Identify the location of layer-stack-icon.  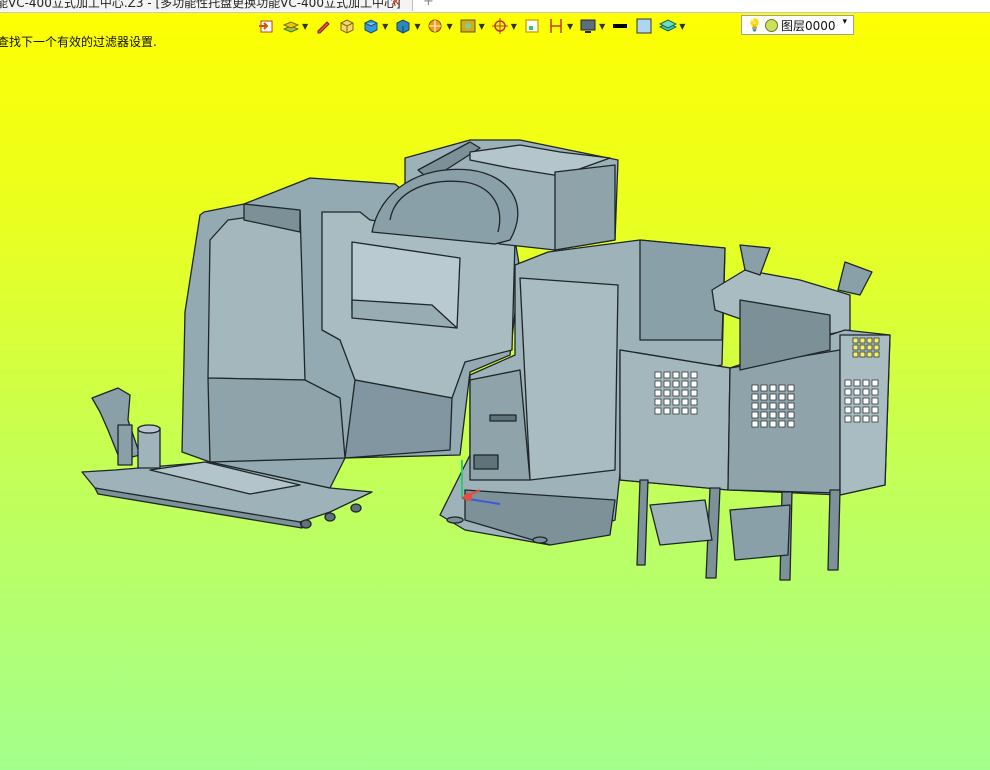
(291, 27).